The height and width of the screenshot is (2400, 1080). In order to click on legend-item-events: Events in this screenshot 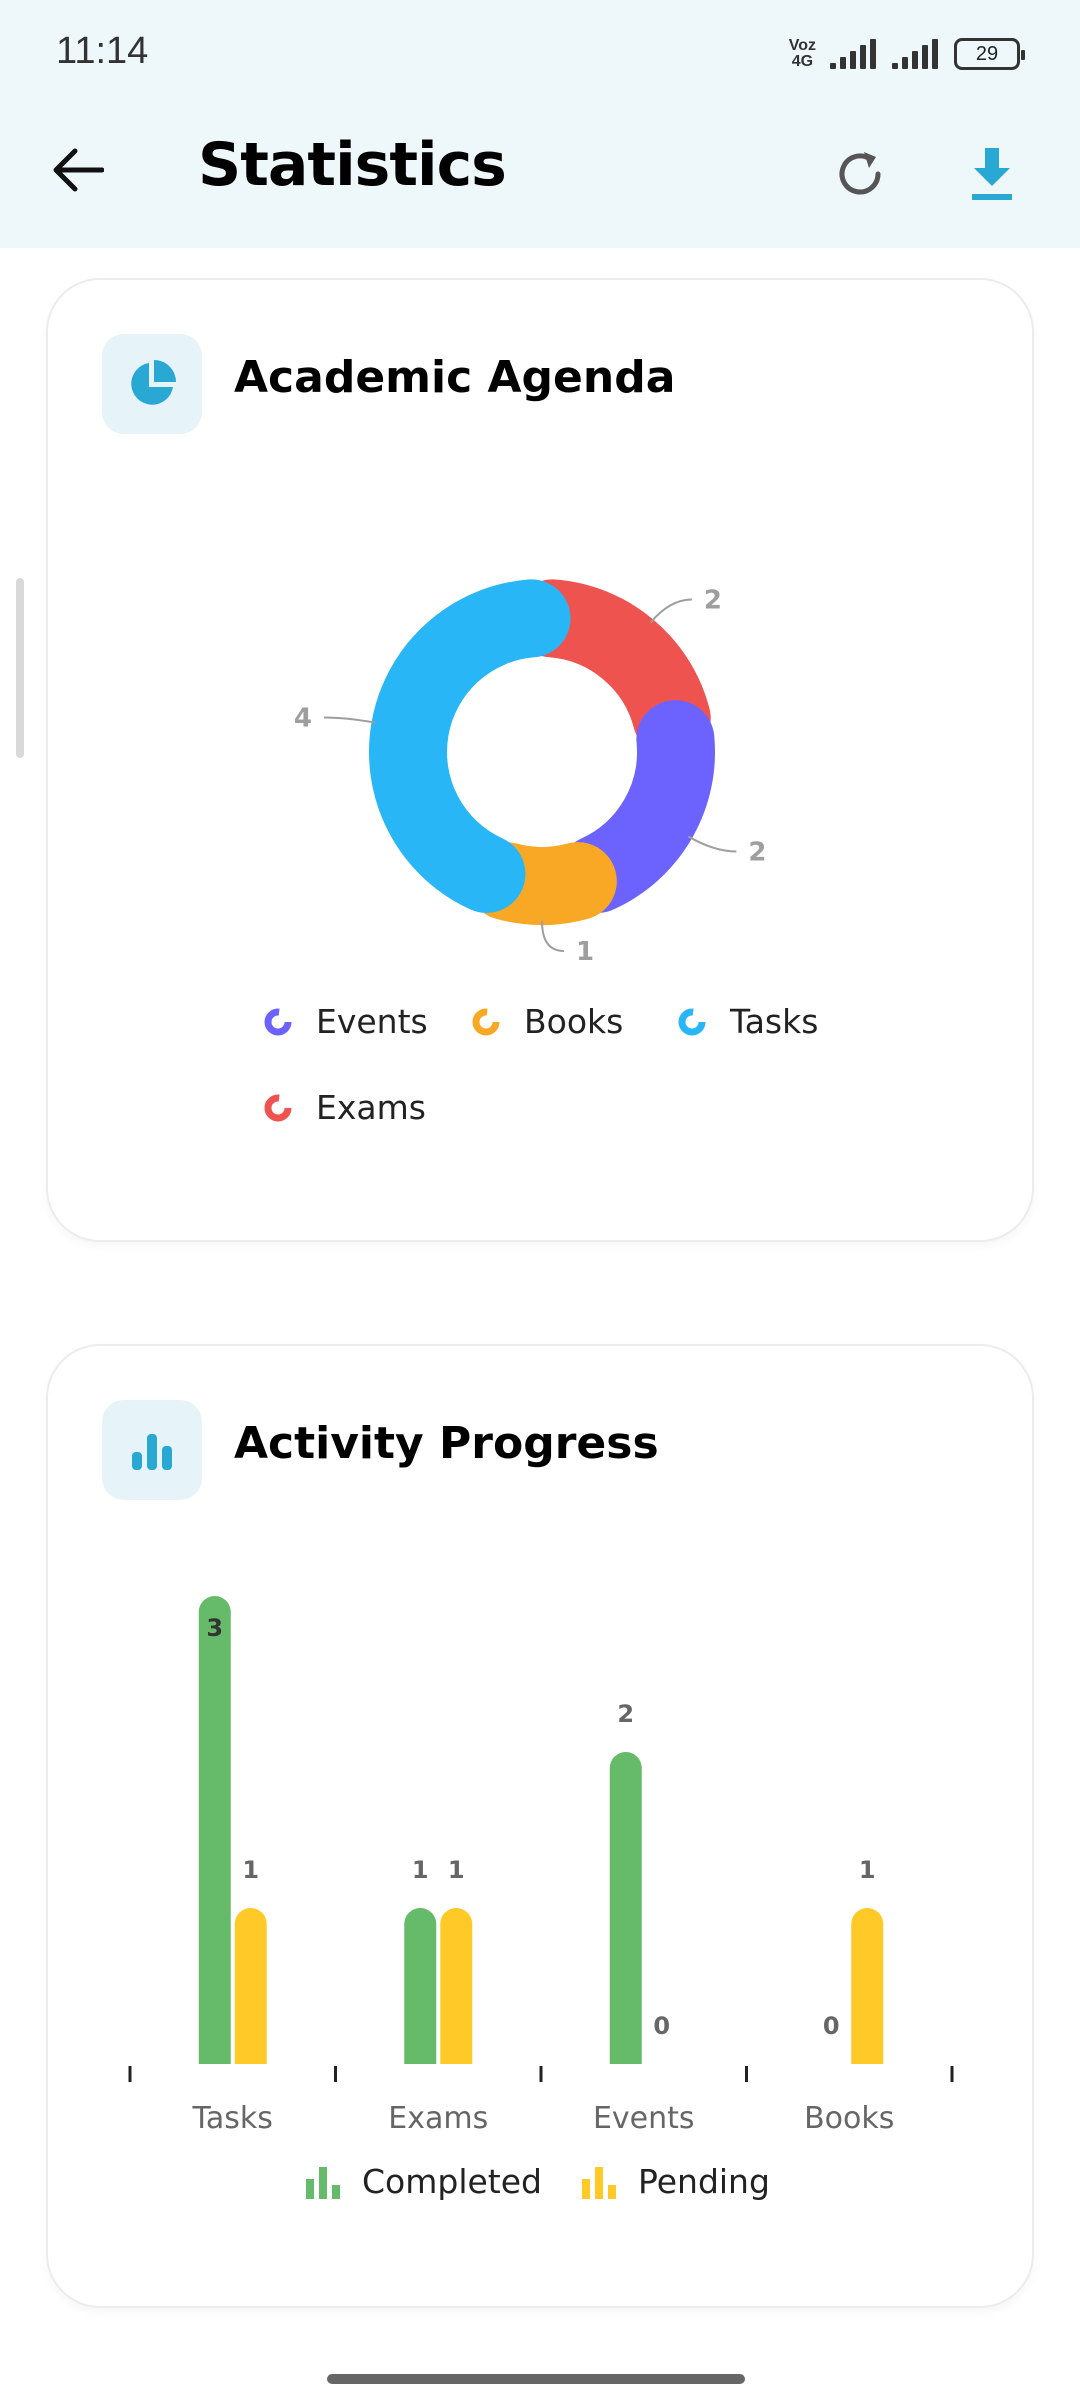, I will do `click(366, 1021)`.